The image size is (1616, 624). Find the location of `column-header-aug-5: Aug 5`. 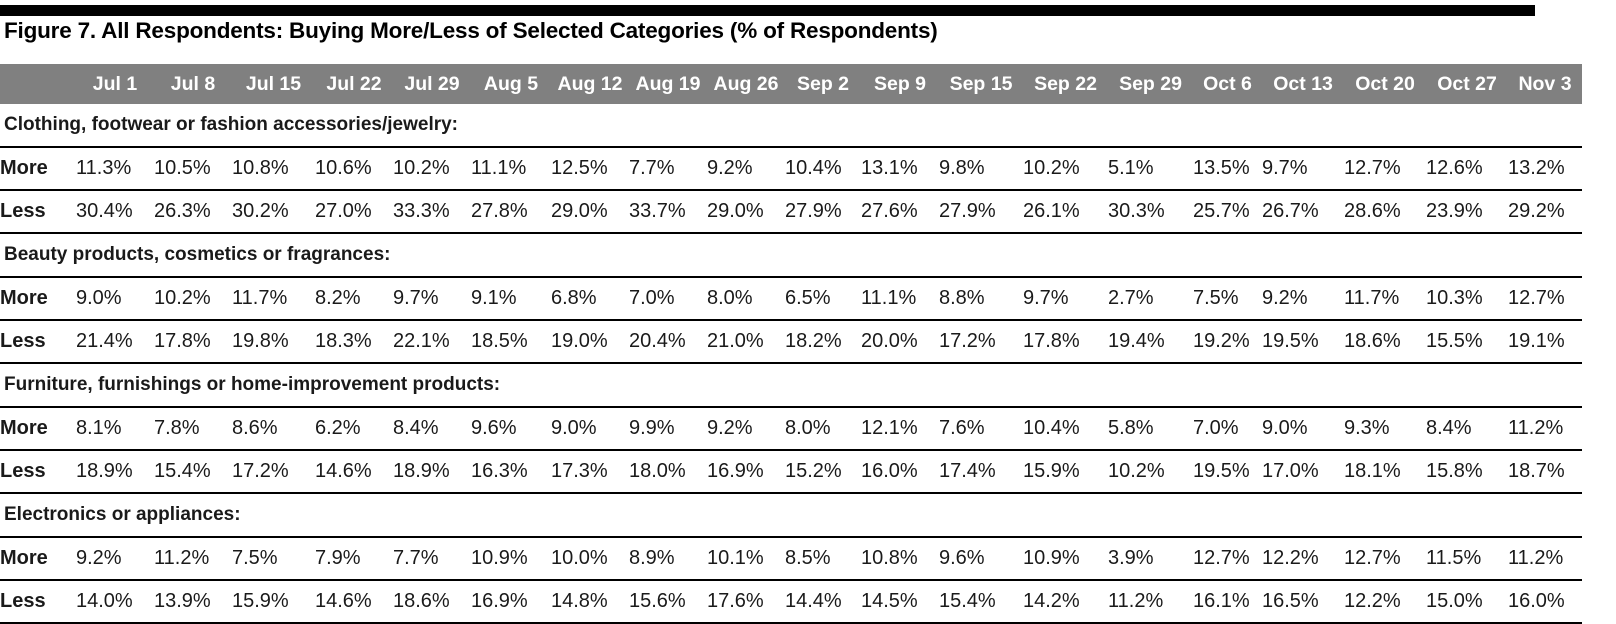

column-header-aug-5: Aug 5 is located at coordinates (511, 84).